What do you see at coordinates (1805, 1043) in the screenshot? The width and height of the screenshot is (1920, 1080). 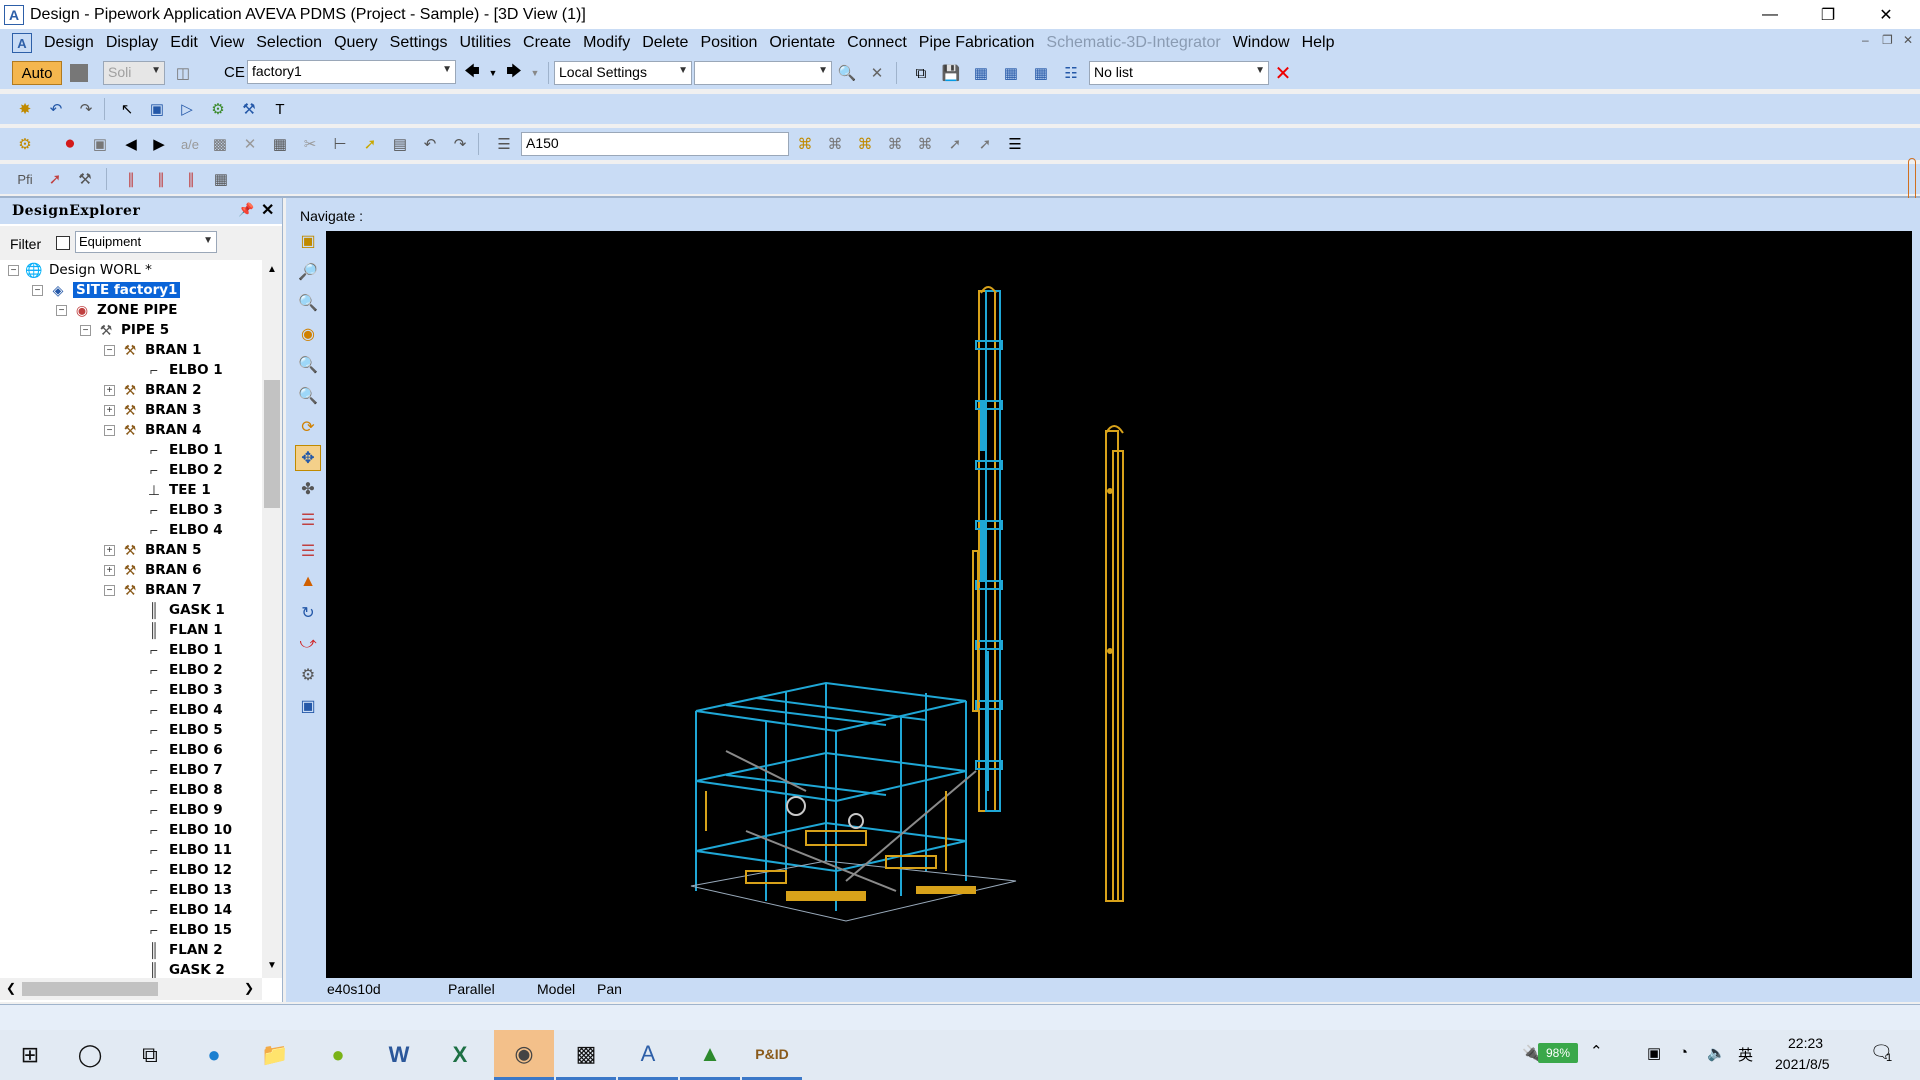 I see `clock-time: 22:23` at bounding box center [1805, 1043].